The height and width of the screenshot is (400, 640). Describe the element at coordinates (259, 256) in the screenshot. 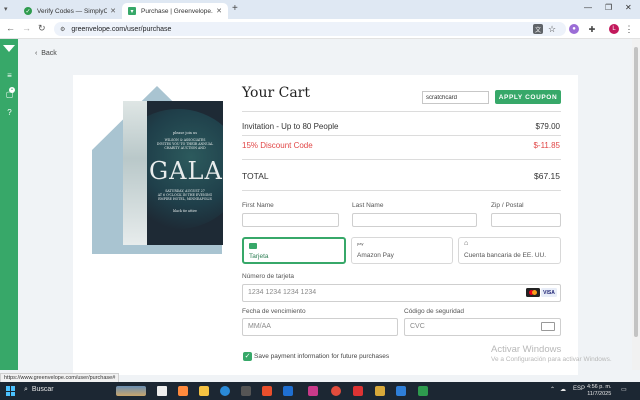

I see `payment-option-label: Tarjeta` at that location.